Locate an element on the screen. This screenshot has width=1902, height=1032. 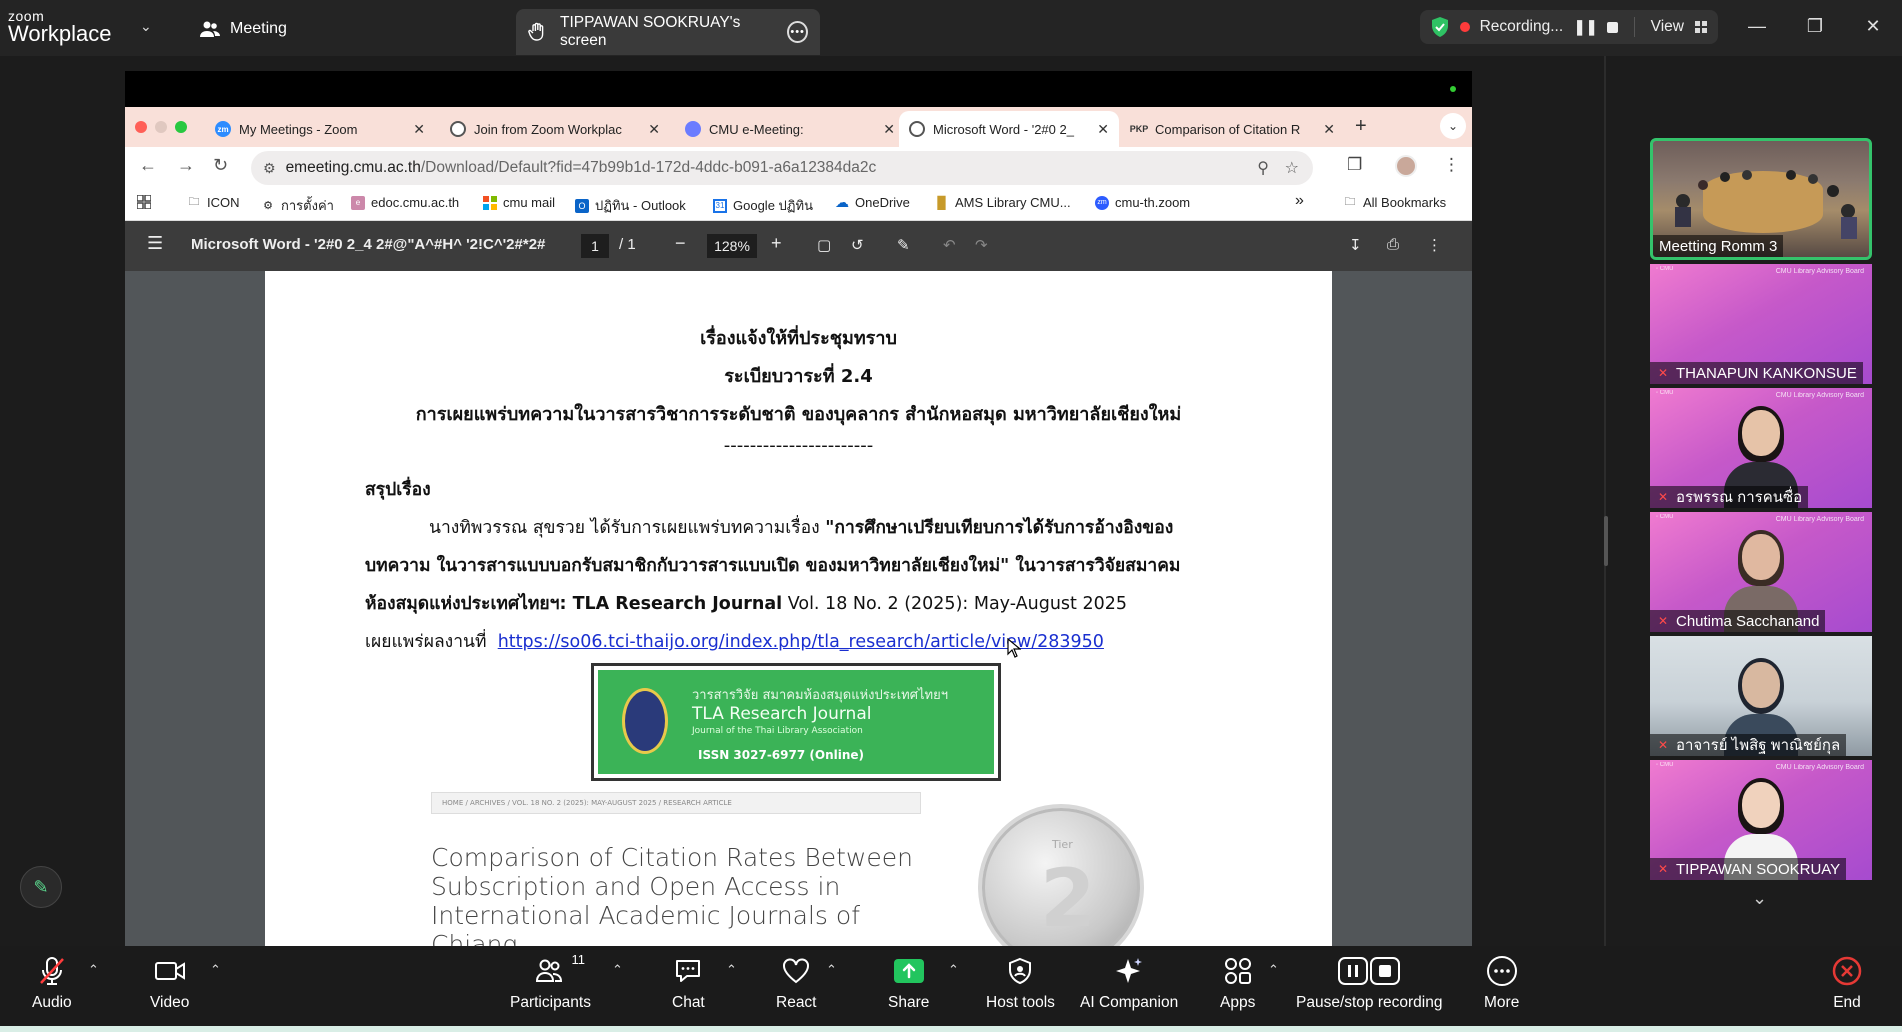
react-options-caret-icon: ⌃ is located at coordinates (831, 970).